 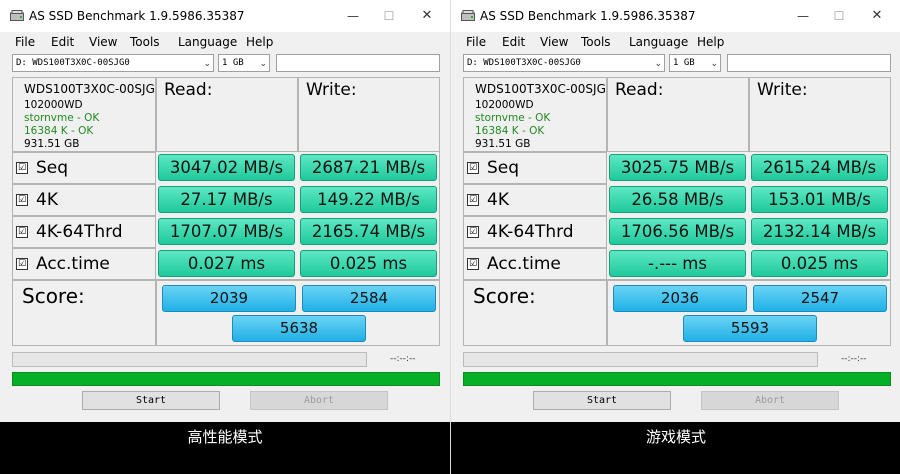 I want to click on caption-bar: 游戏模式, so click(x=675, y=448).